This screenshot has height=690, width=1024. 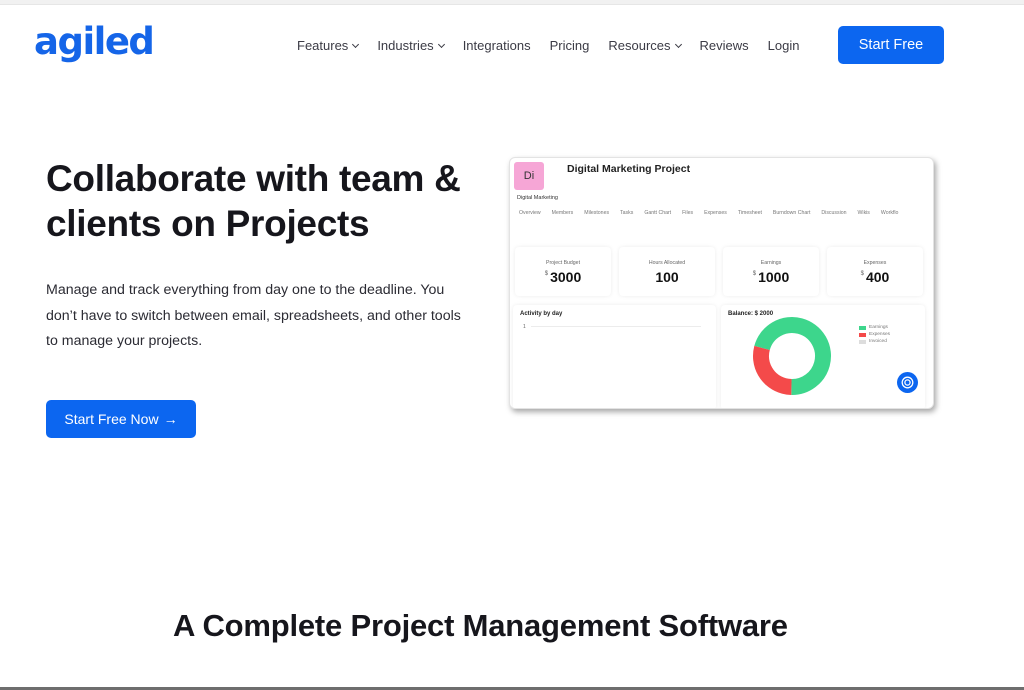 I want to click on nav-integrations: Integrations, so click(x=497, y=45).